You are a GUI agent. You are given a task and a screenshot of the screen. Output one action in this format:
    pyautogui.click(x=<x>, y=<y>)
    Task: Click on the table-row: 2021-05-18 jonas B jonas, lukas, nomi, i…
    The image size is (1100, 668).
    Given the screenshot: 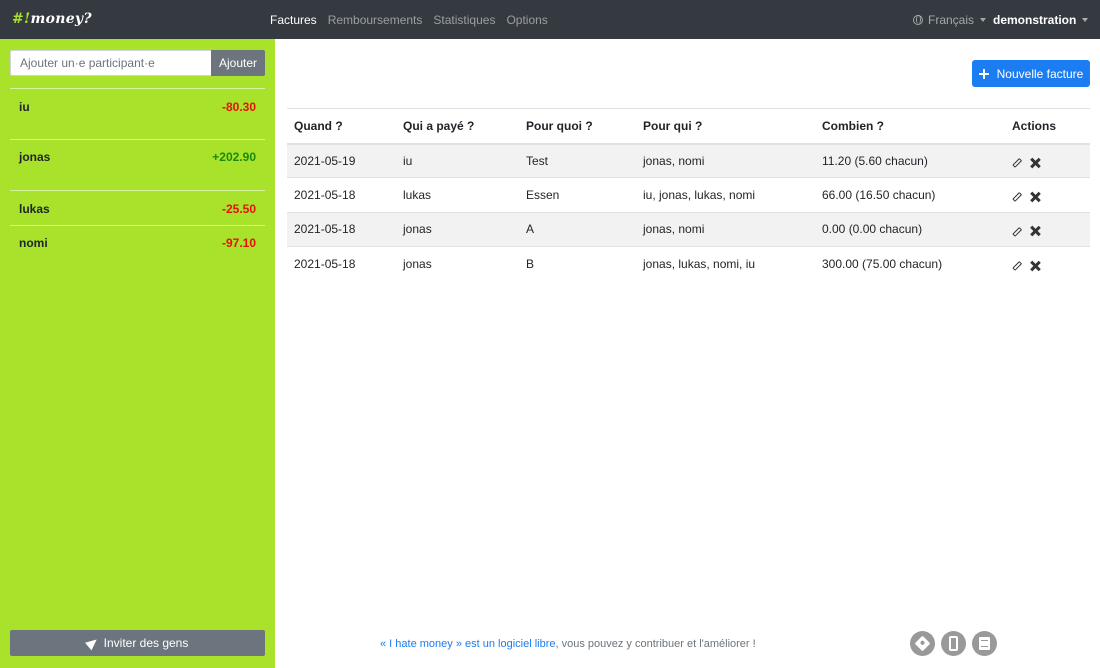 What is the action you would take?
    pyautogui.click(x=688, y=263)
    